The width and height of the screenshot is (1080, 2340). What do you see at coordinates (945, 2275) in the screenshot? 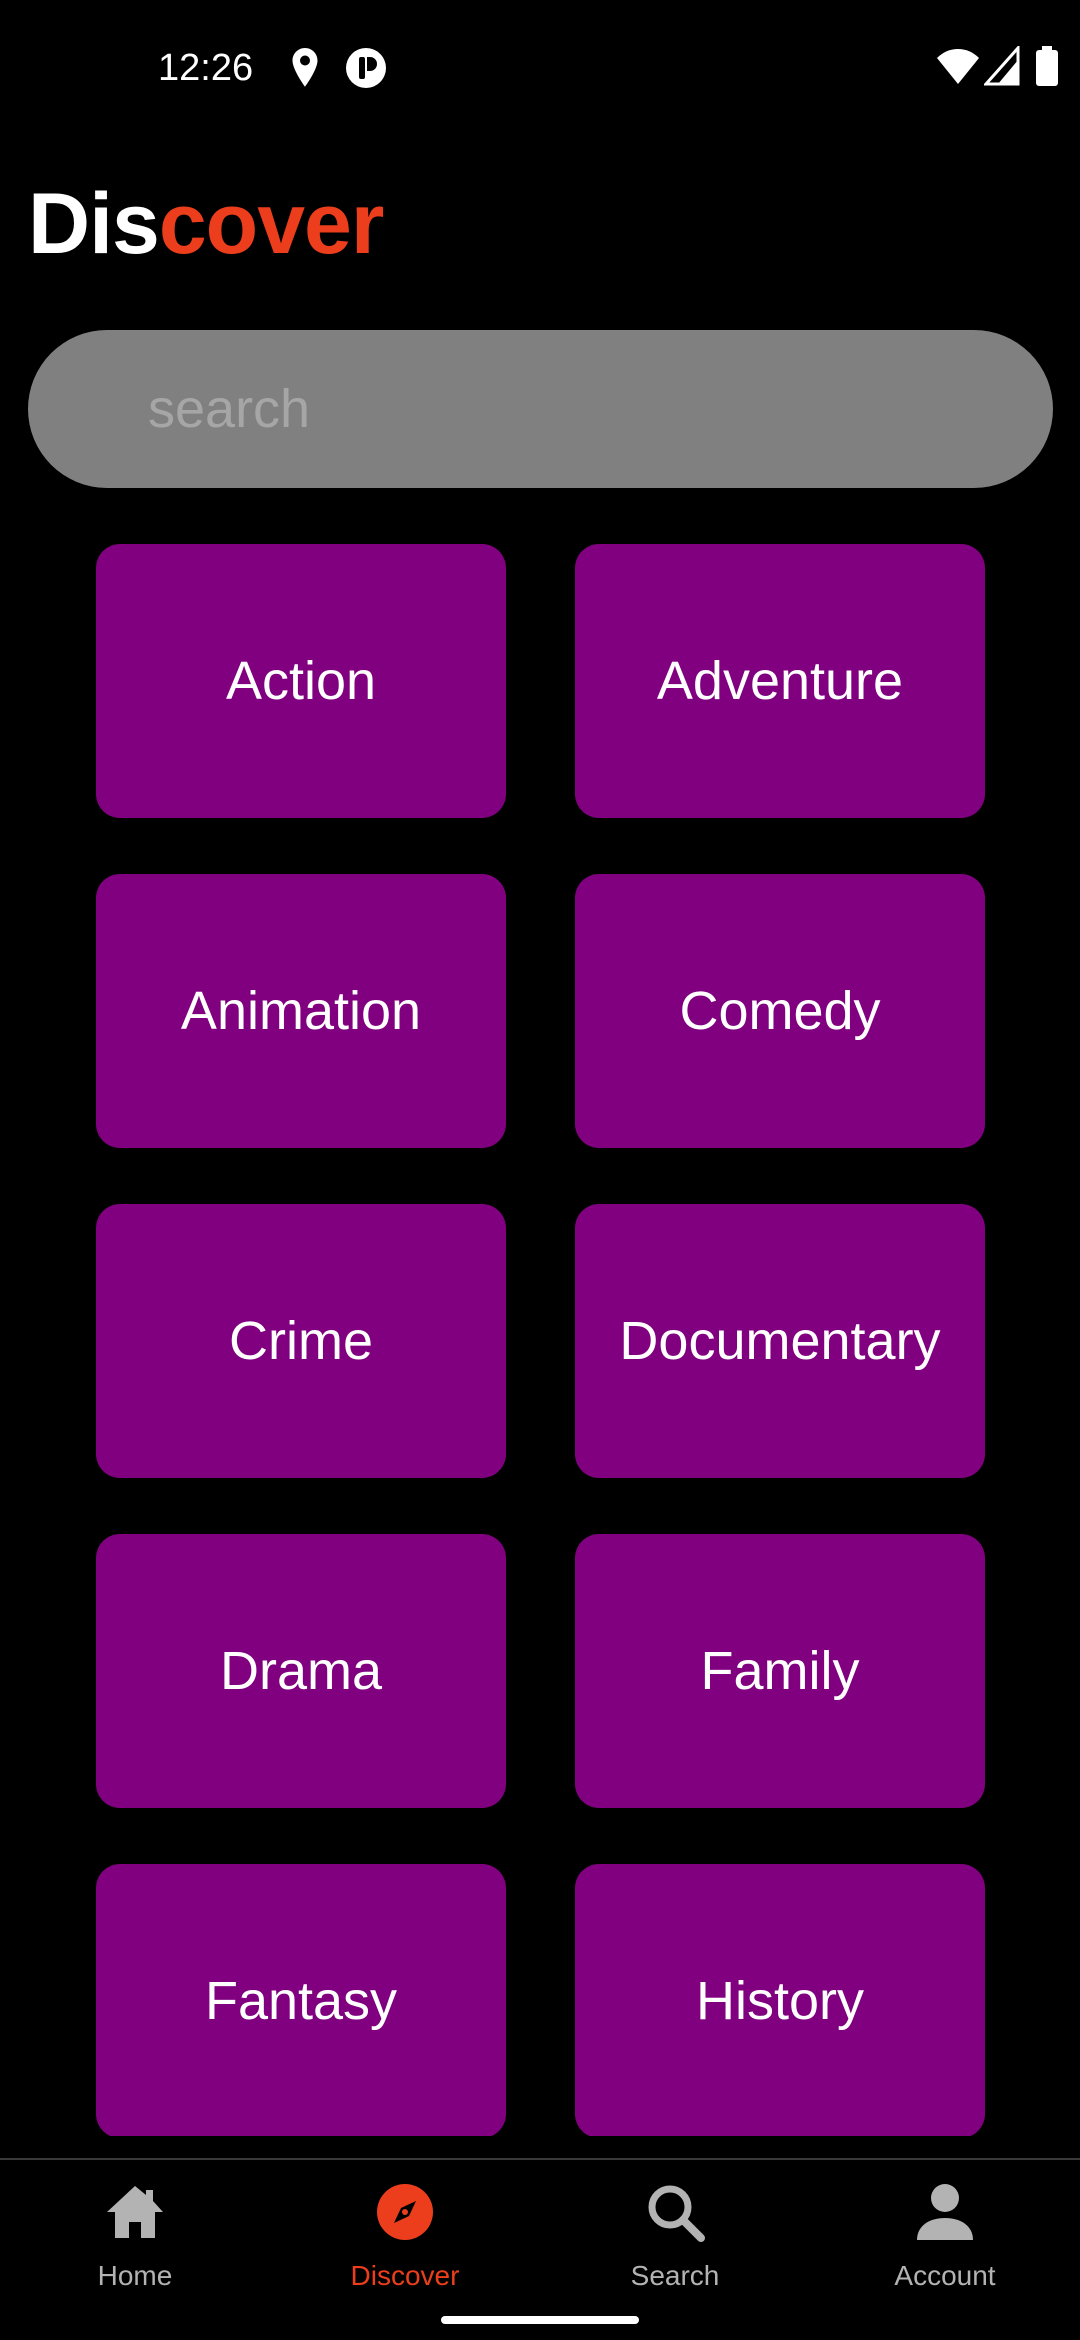
I see `nav-label-account: Account` at bounding box center [945, 2275].